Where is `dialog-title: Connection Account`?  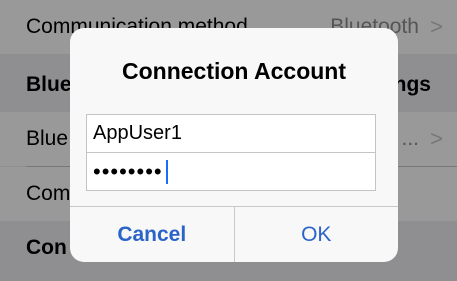 dialog-title: Connection Account is located at coordinates (234, 71).